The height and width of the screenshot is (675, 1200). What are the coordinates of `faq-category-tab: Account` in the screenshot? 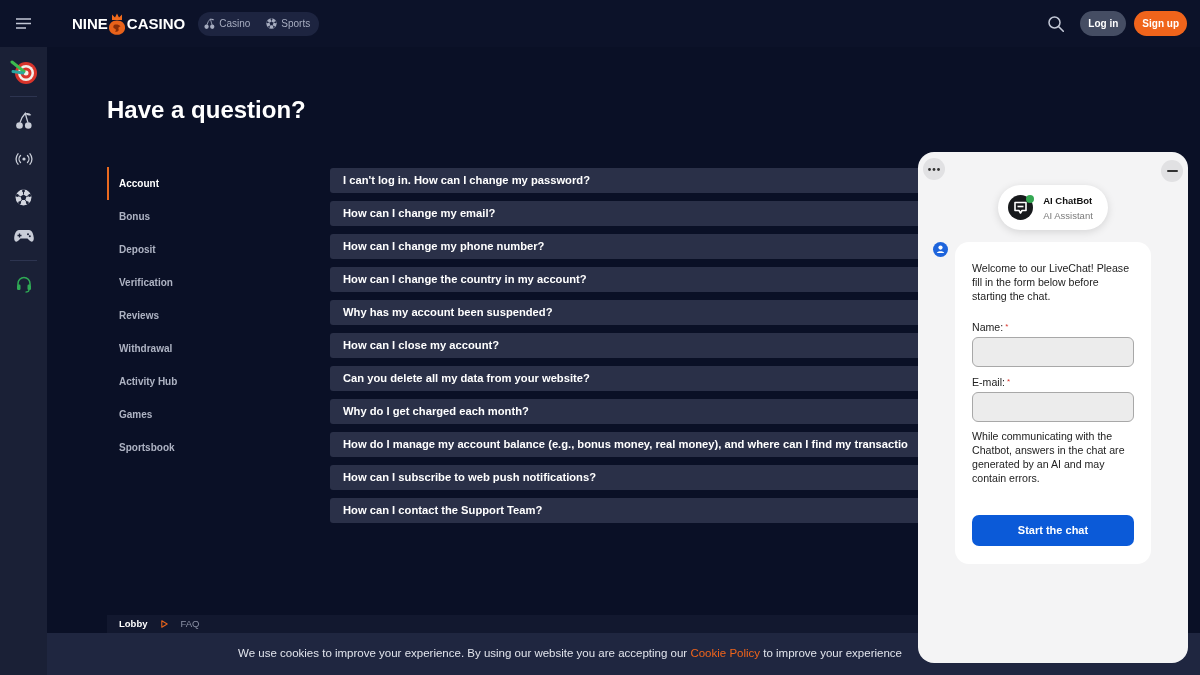 It's located at (212, 183).